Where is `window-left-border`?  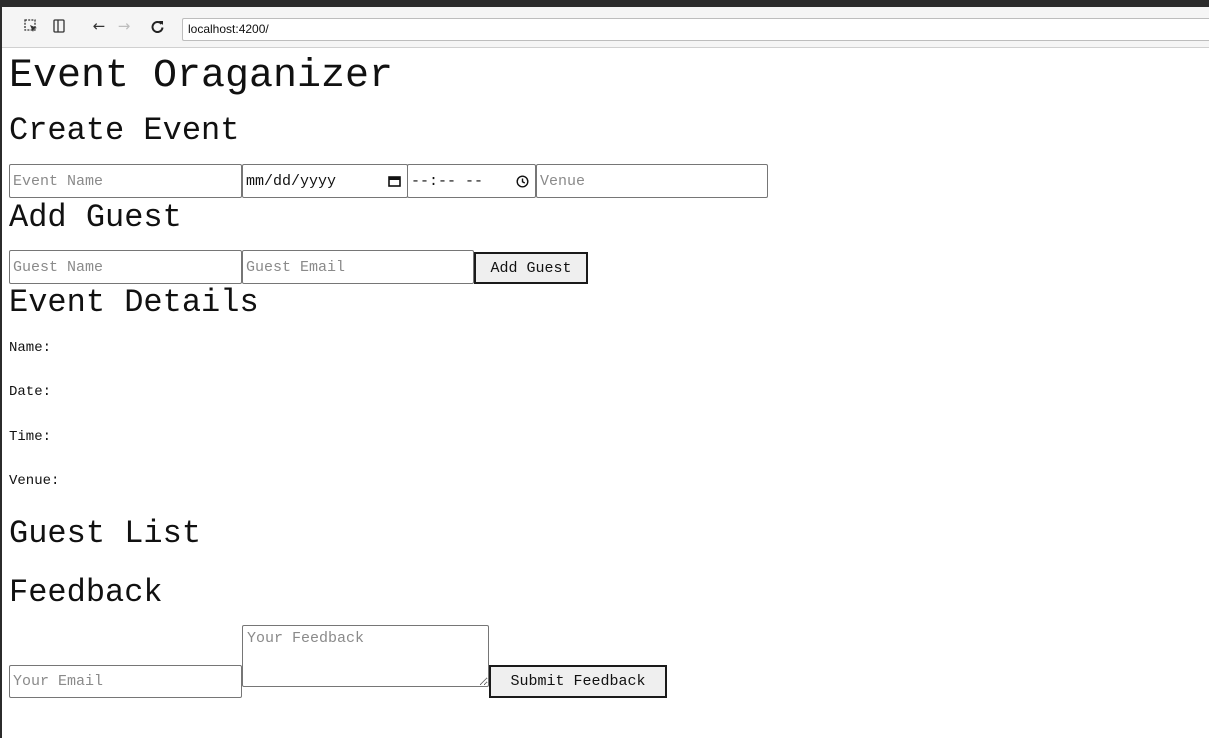
window-left-border is located at coordinates (1, 372).